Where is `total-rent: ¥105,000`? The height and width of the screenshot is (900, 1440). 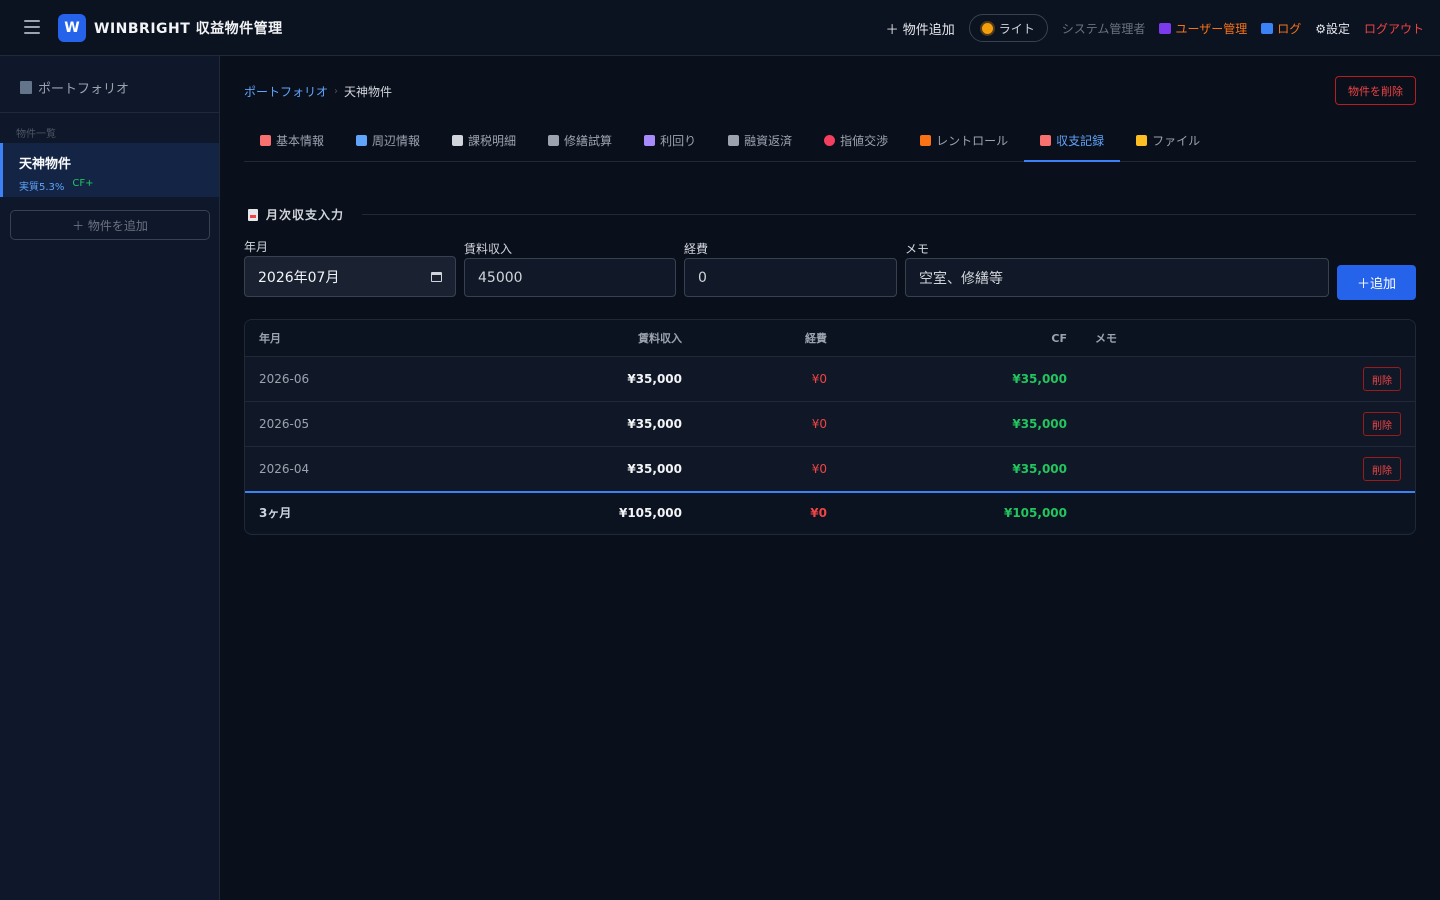
total-rent: ¥105,000 is located at coordinates (650, 512).